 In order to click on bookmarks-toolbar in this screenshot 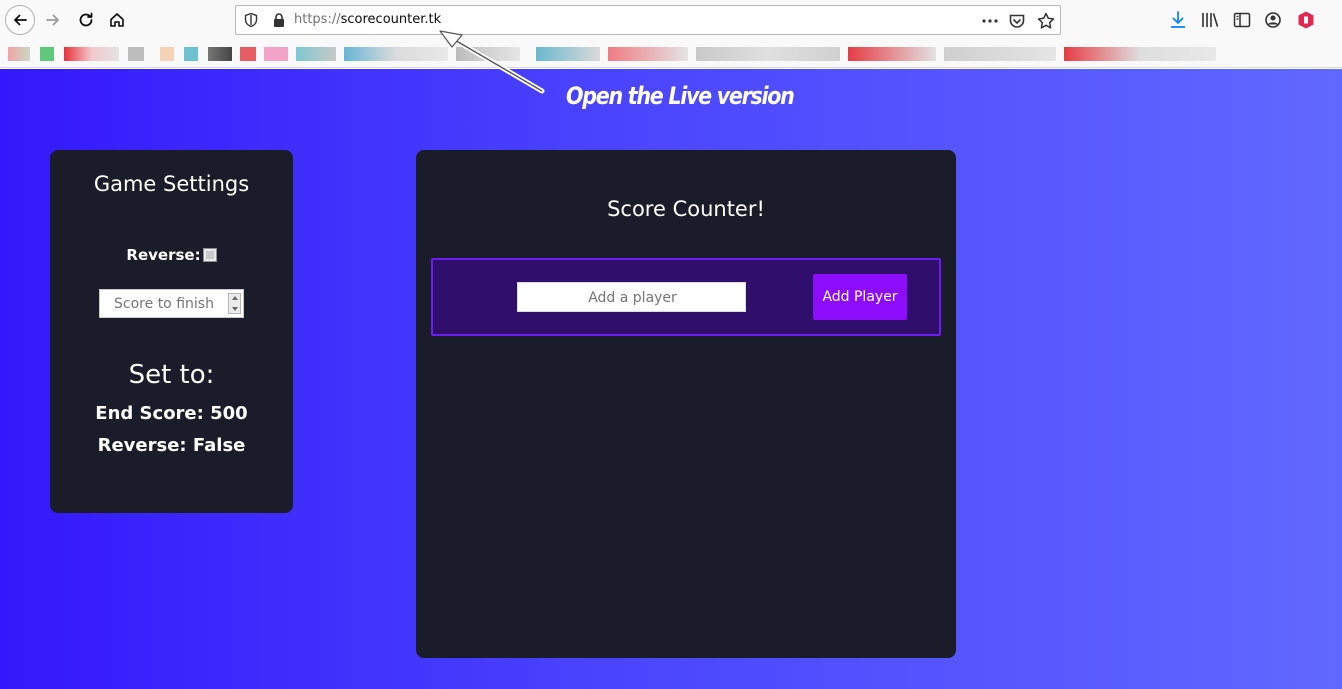, I will do `click(671, 54)`.